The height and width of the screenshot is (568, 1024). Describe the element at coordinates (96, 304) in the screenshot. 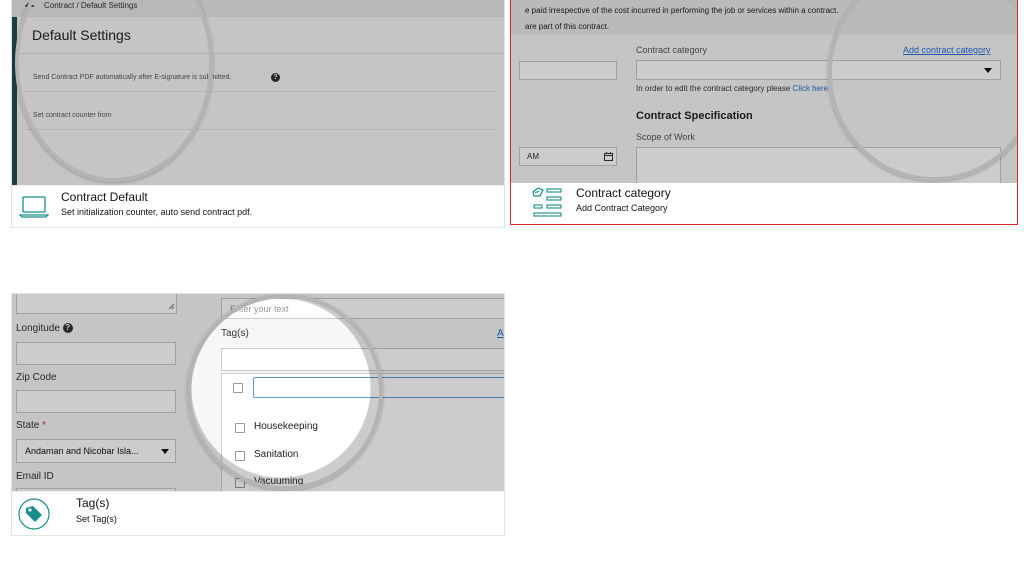

I see `textarea-partial` at that location.